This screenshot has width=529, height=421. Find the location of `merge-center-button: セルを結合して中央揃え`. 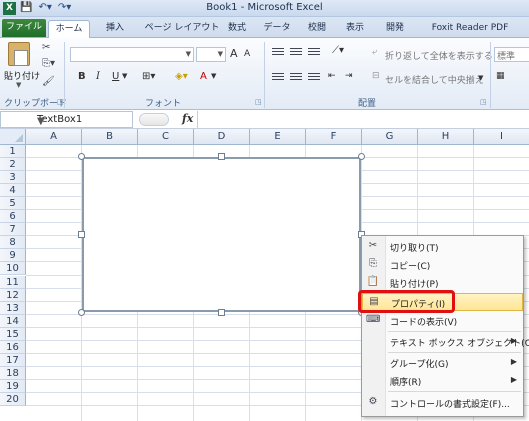

merge-center-button: セルを結合して中央揃え is located at coordinates (434, 79).